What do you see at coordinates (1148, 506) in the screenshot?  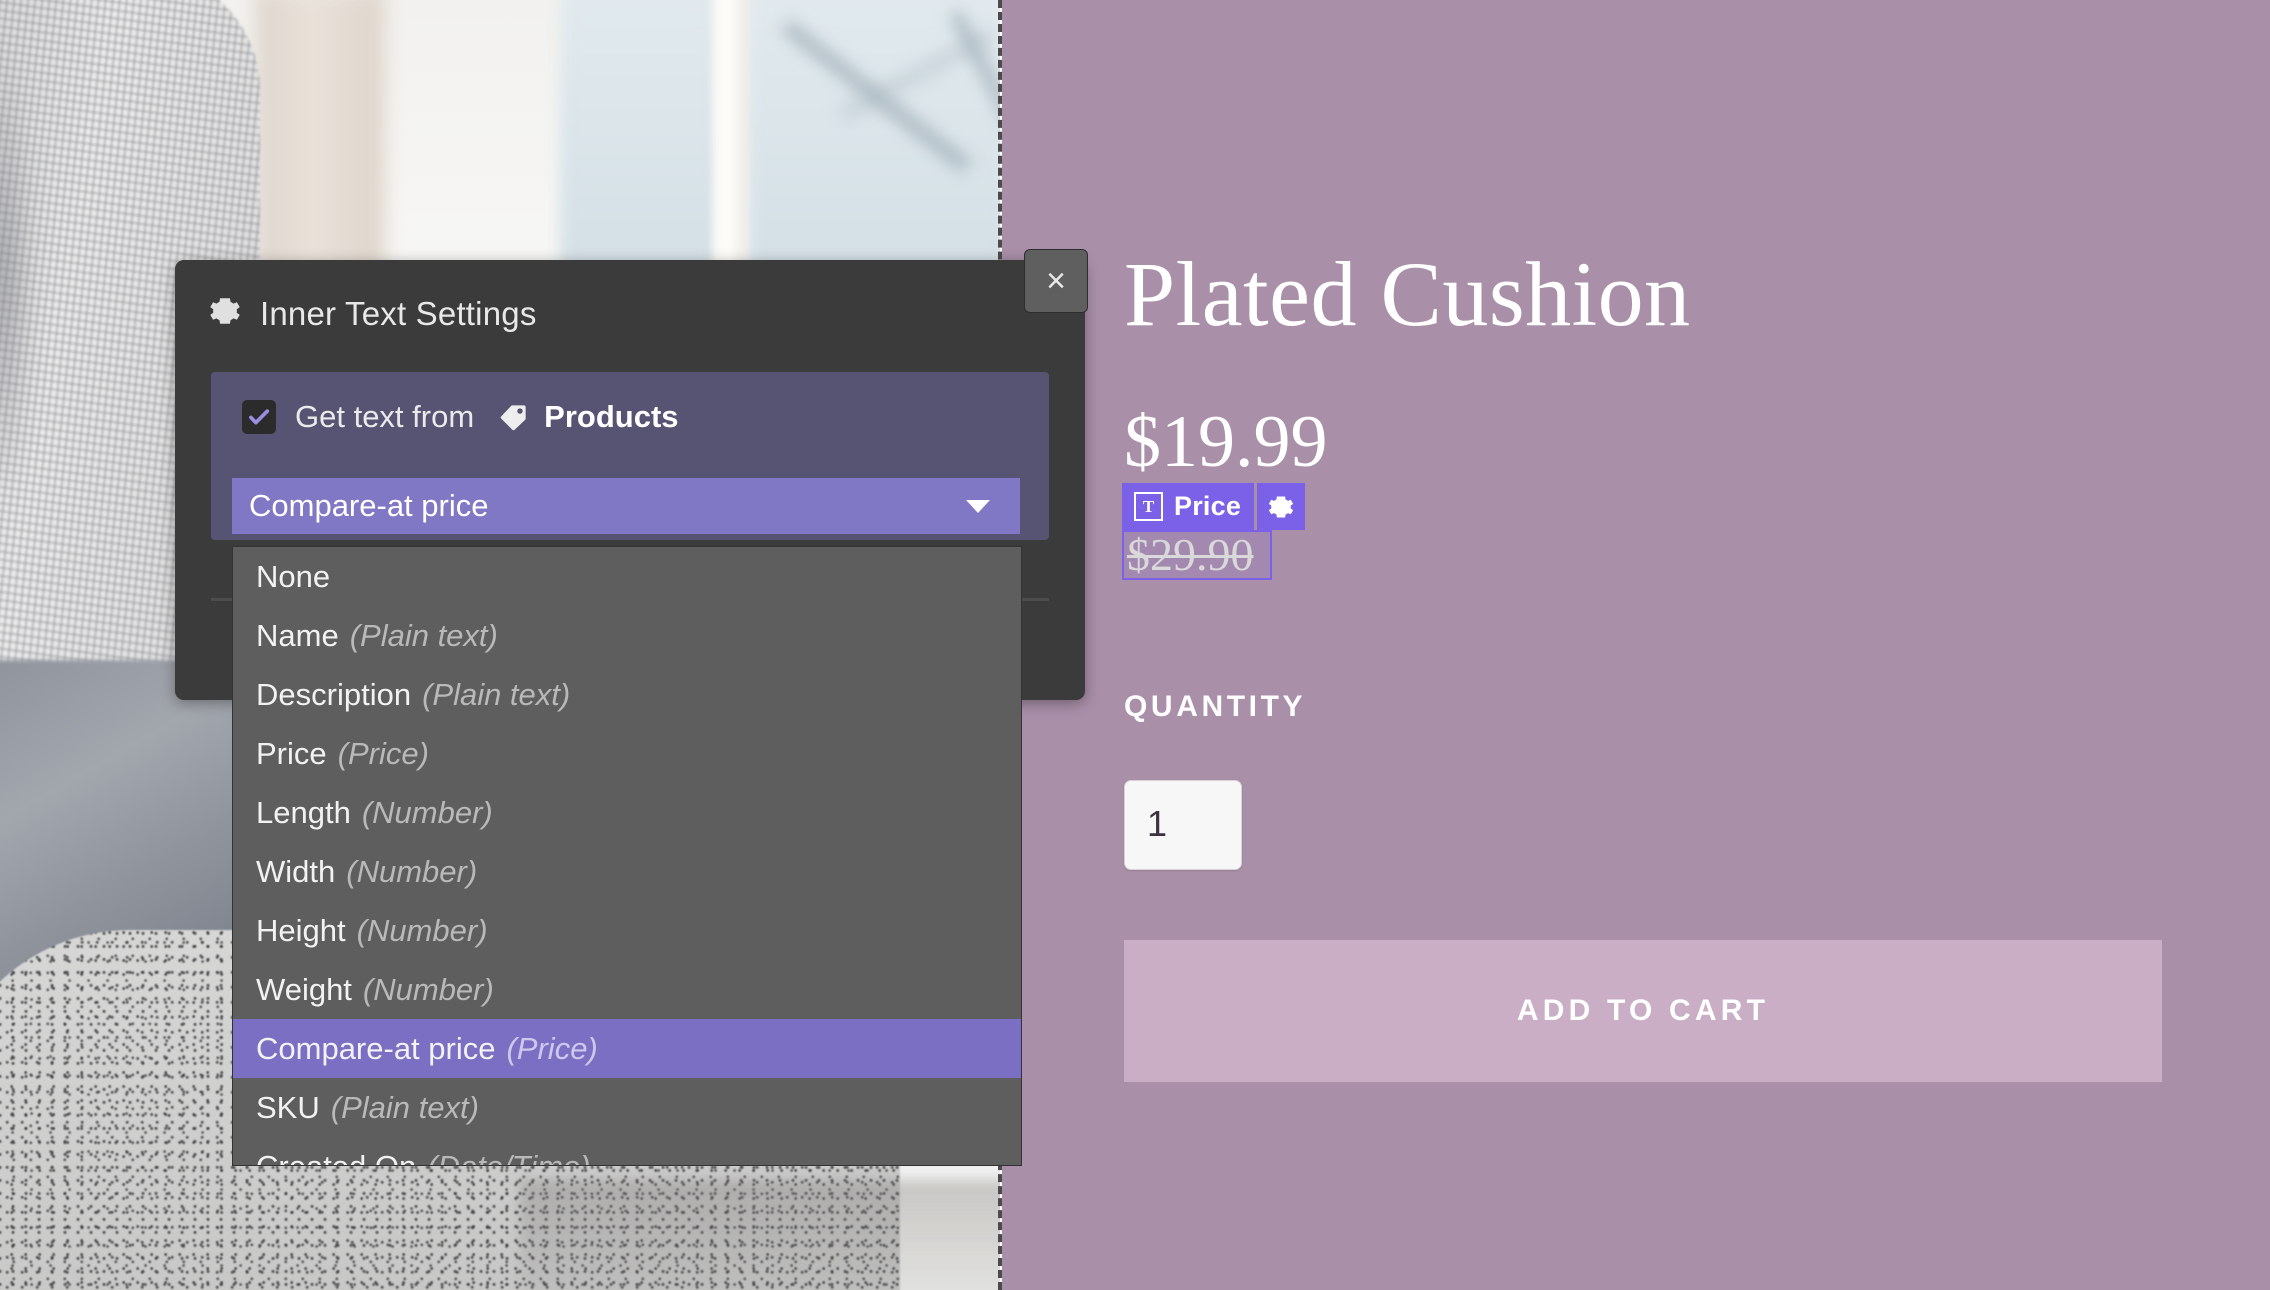 I see `text-element-icon: T` at bounding box center [1148, 506].